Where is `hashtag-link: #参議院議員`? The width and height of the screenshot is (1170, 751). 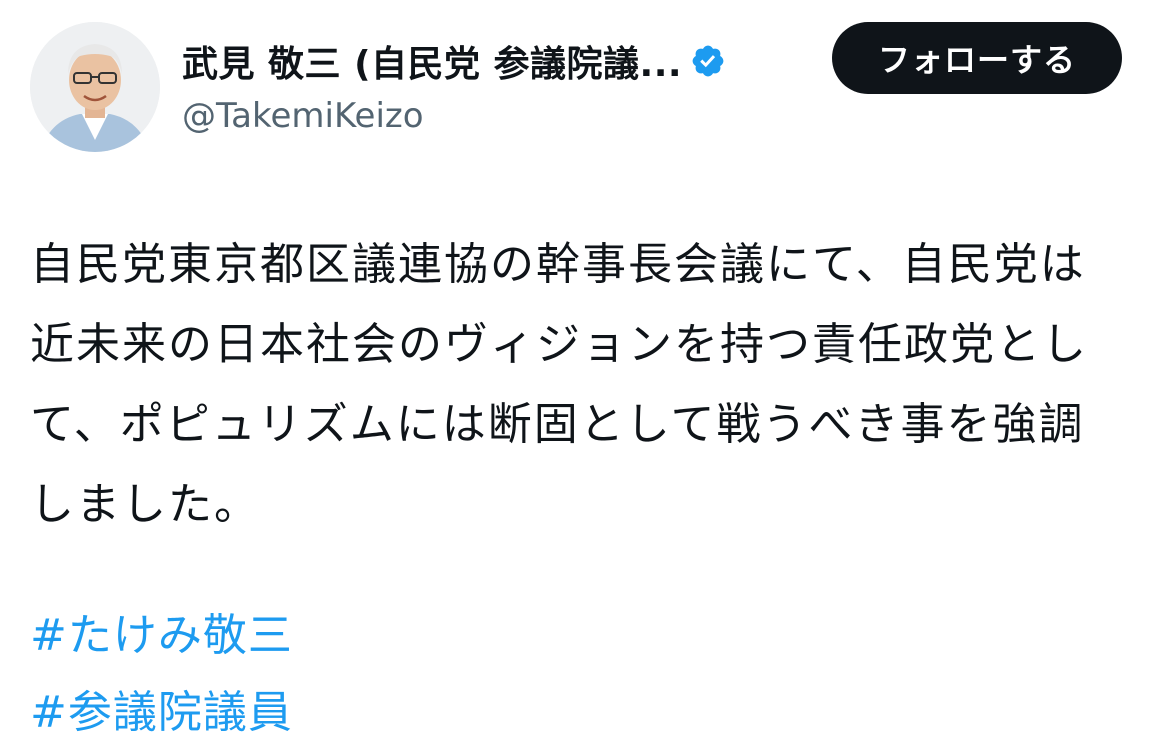
hashtag-link: #参議院議員 is located at coordinates (161, 712).